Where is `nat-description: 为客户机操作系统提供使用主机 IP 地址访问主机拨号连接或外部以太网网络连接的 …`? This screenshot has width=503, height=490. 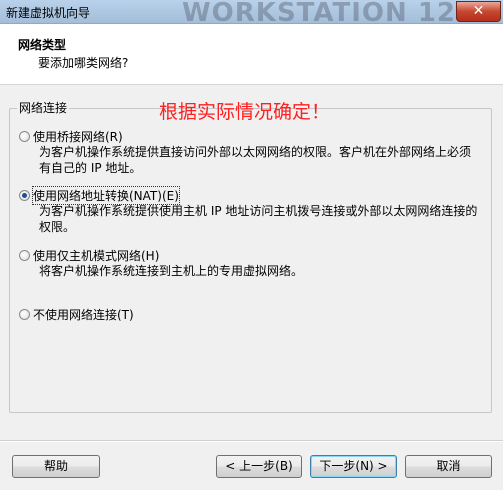
nat-description: 为客户机操作系统提供使用主机 IP 地址访问主机拨号连接或外部以太网网络连接的 … is located at coordinates (259, 219).